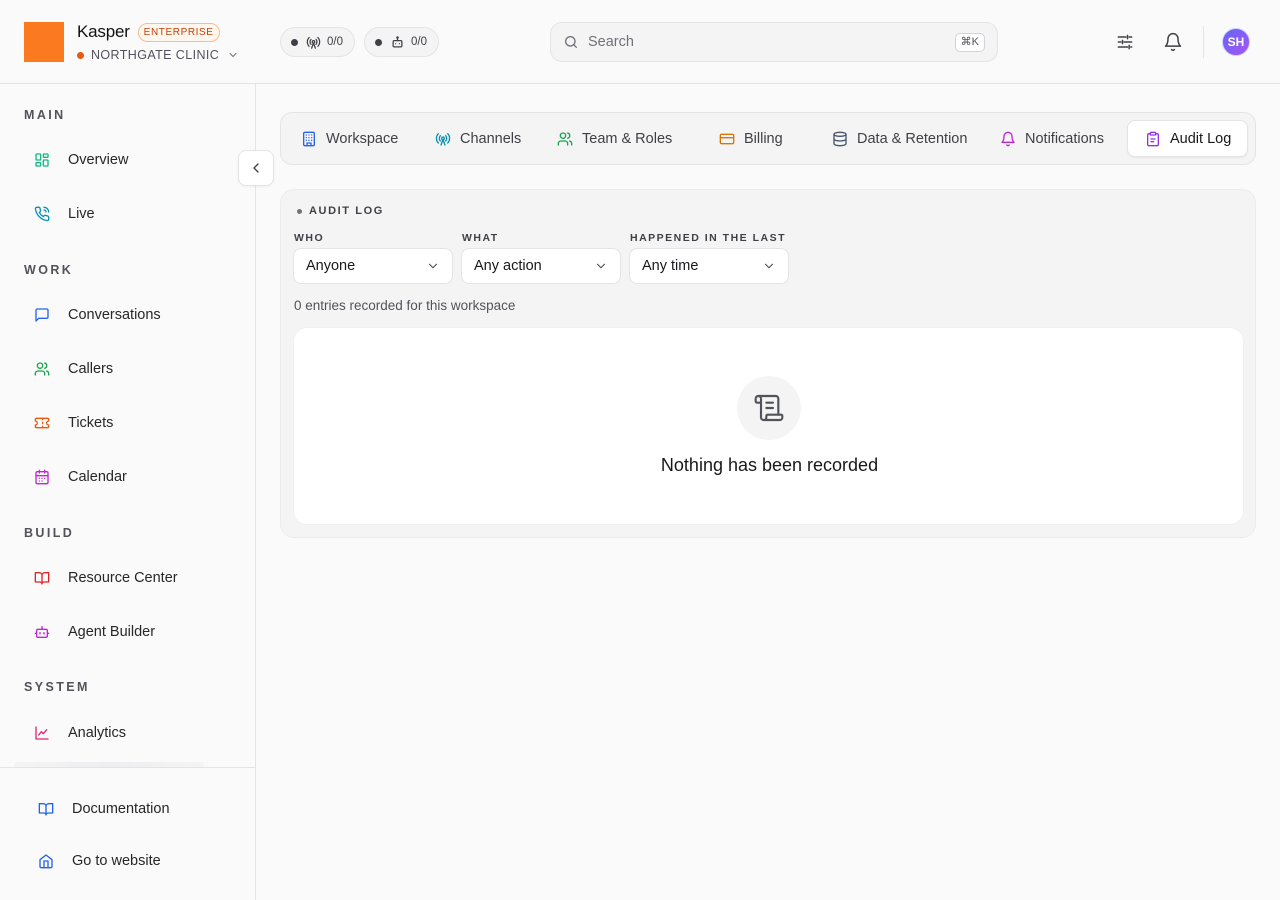  What do you see at coordinates (1203, 42) in the screenshot?
I see `divider` at bounding box center [1203, 42].